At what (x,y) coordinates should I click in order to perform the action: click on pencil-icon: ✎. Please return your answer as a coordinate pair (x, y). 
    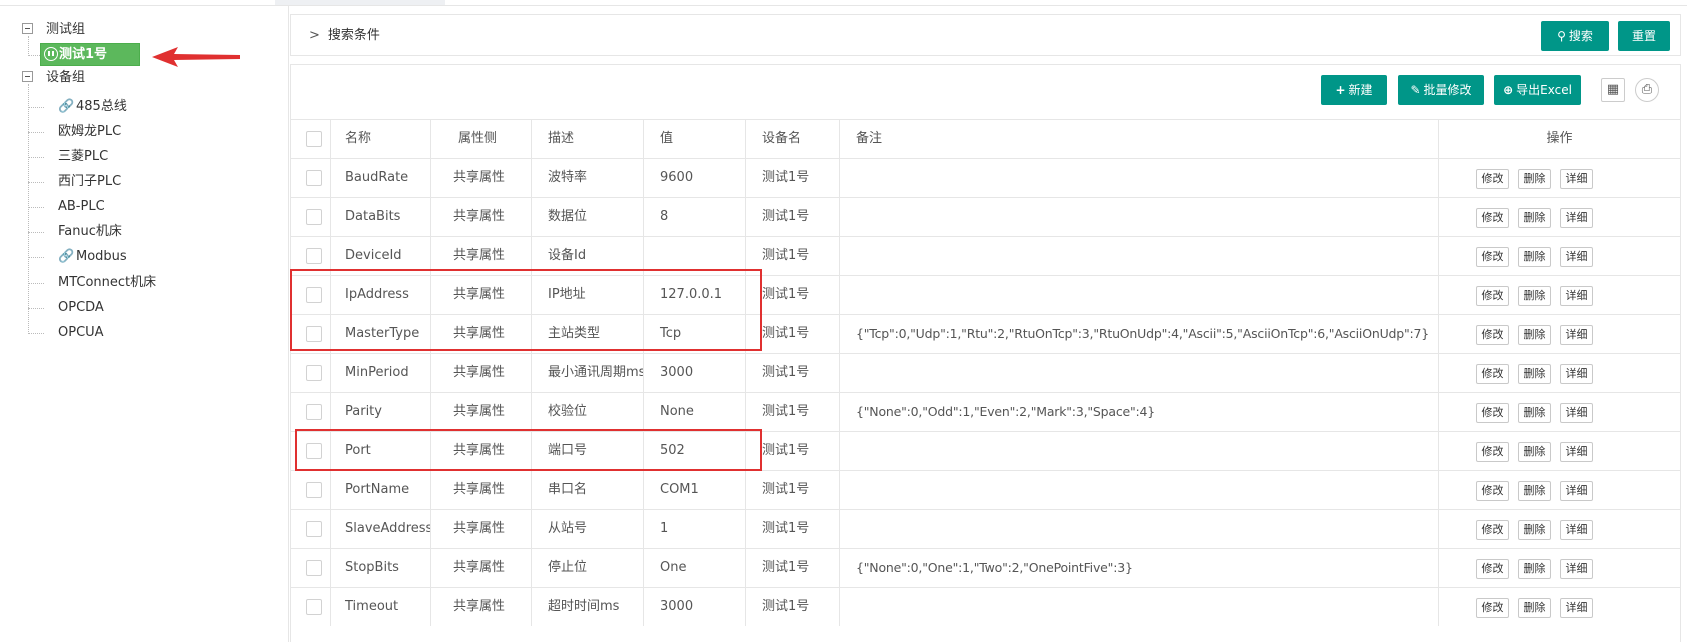
    Looking at the image, I should click on (1415, 90).